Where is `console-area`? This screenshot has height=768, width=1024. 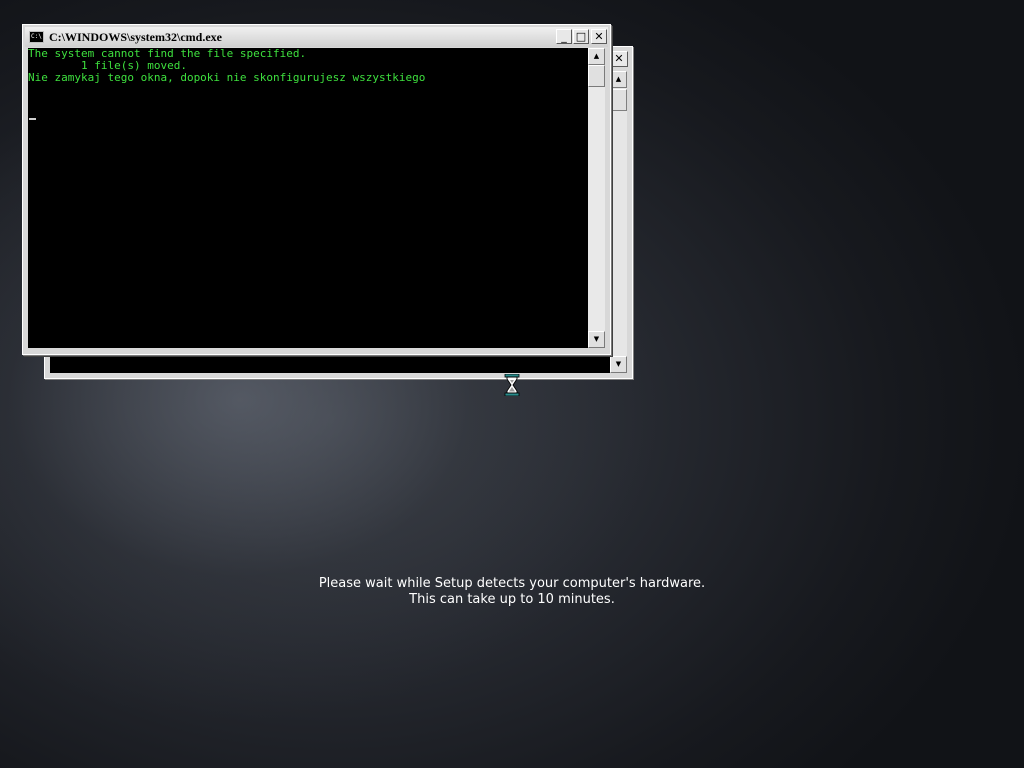
console-area is located at coordinates (330, 363).